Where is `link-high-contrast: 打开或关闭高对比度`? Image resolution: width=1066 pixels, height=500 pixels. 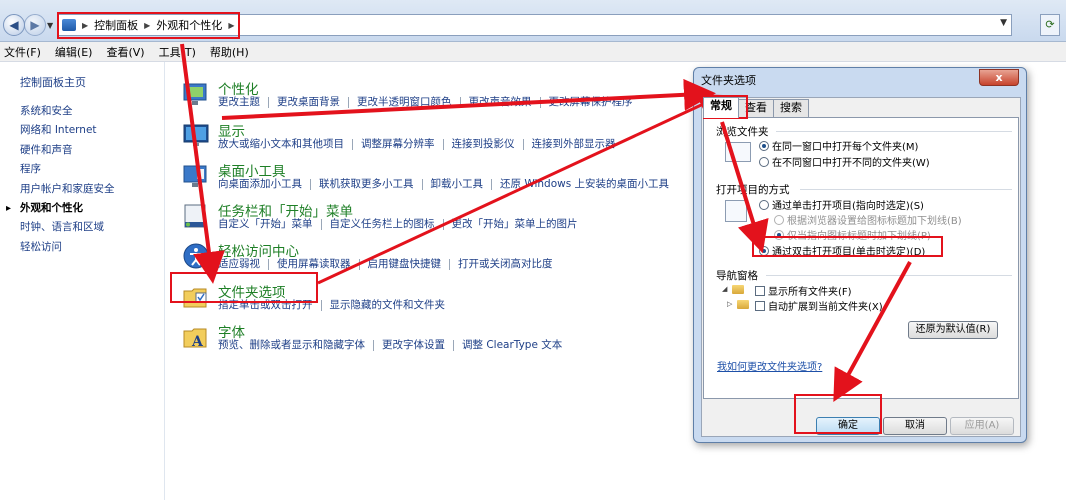
link-high-contrast: 打开或关闭高对比度 is located at coordinates (509, 264).